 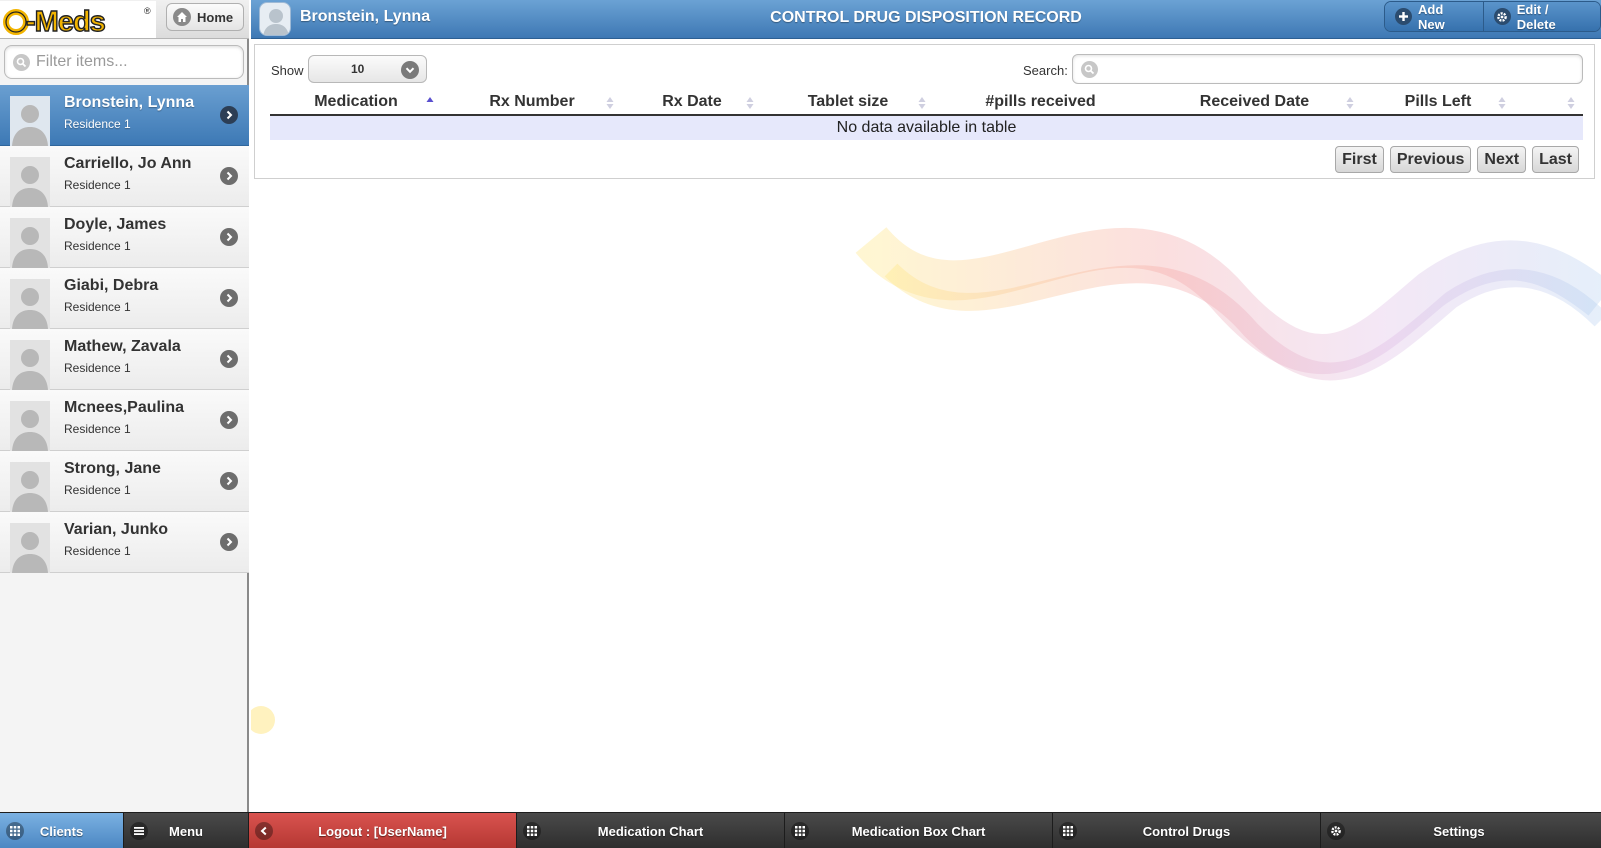 I want to click on last-page-button: Last, so click(x=1555, y=159).